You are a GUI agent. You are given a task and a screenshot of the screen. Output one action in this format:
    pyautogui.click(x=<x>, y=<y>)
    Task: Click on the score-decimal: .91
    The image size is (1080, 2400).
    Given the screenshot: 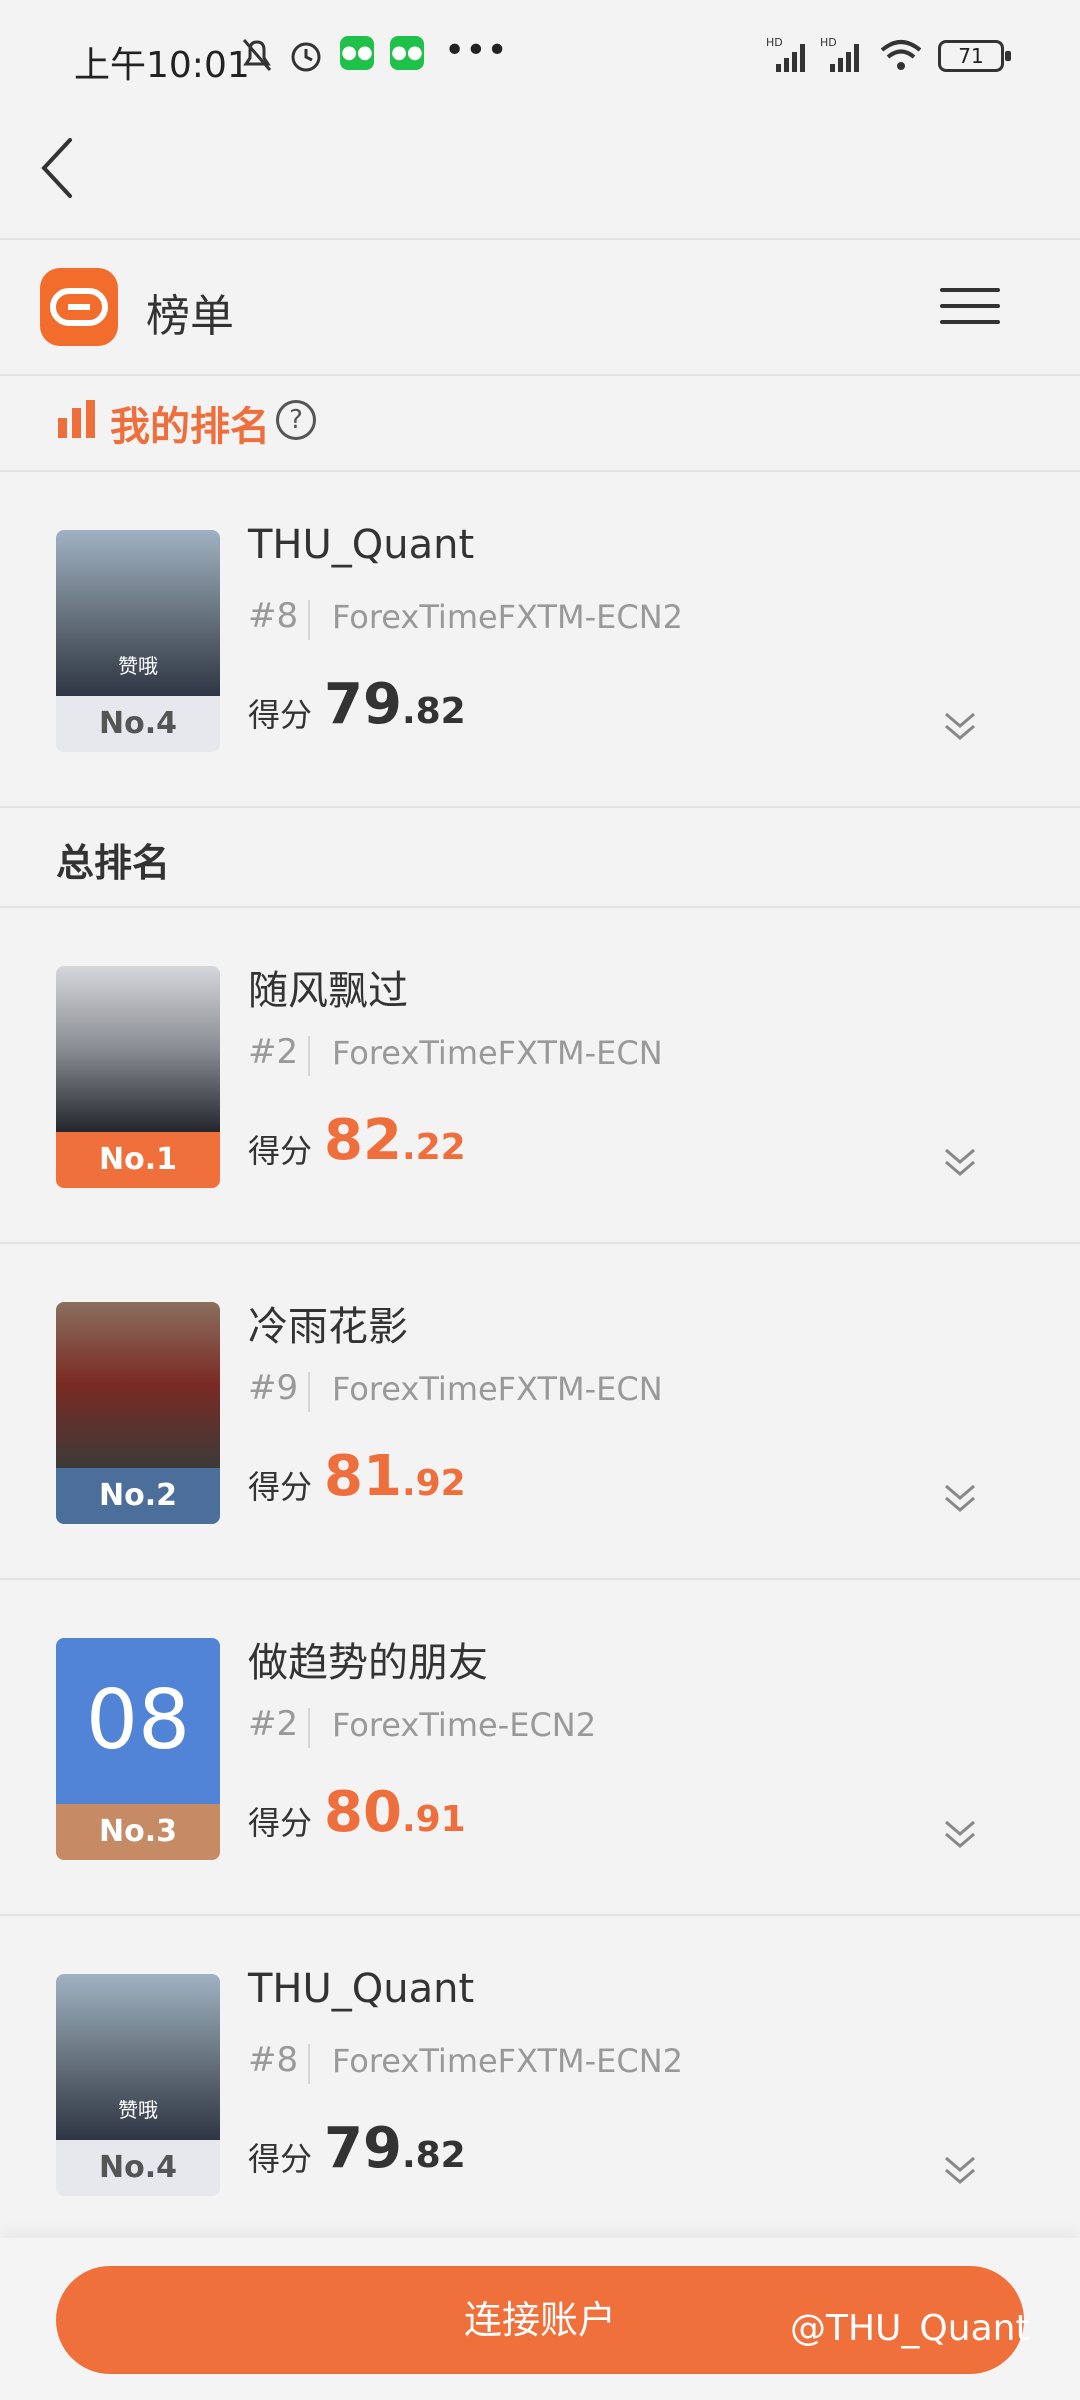 What is the action you would take?
    pyautogui.click(x=433, y=1819)
    